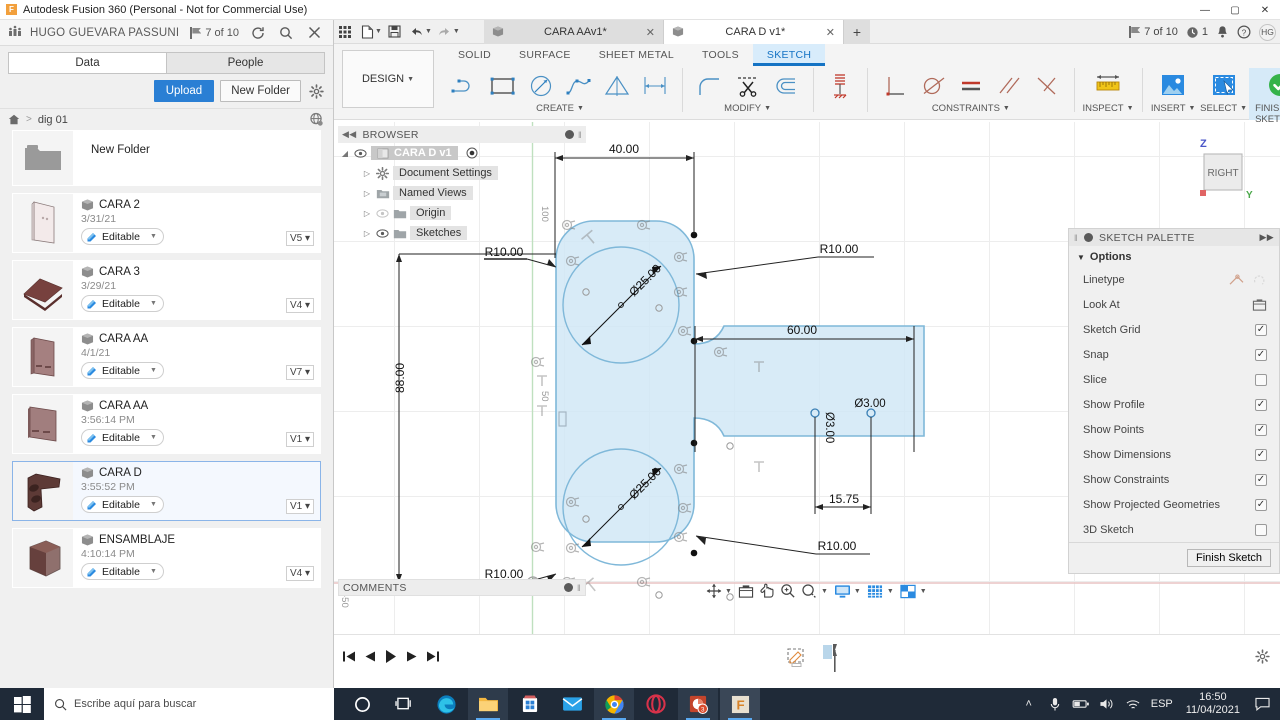 This screenshot has width=1280, height=720. What do you see at coordinates (465, 86) in the screenshot?
I see `line-icon` at bounding box center [465, 86].